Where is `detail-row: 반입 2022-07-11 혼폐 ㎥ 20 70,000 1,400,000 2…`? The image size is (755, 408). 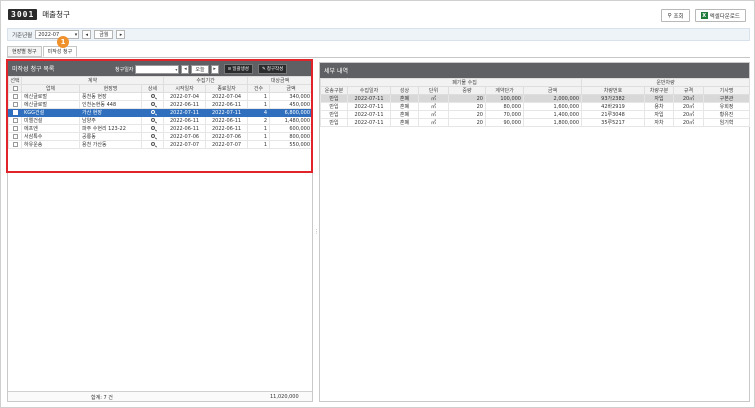
detail-row: 반입 2022-07-11 혼폐 ㎥ 20 70,000 1,400,000 2… is located at coordinates (535, 114).